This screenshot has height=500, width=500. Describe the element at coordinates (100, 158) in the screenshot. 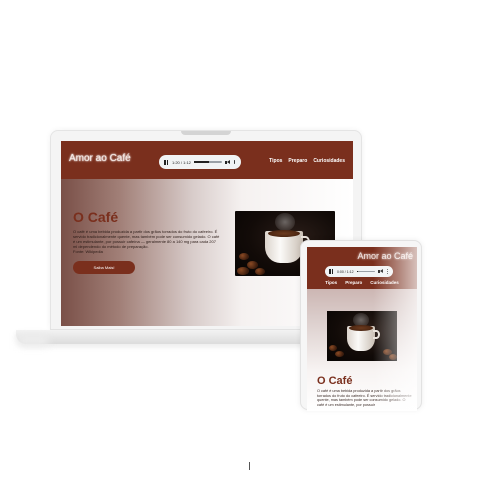

I see `site-logo: Amor ao Café` at that location.